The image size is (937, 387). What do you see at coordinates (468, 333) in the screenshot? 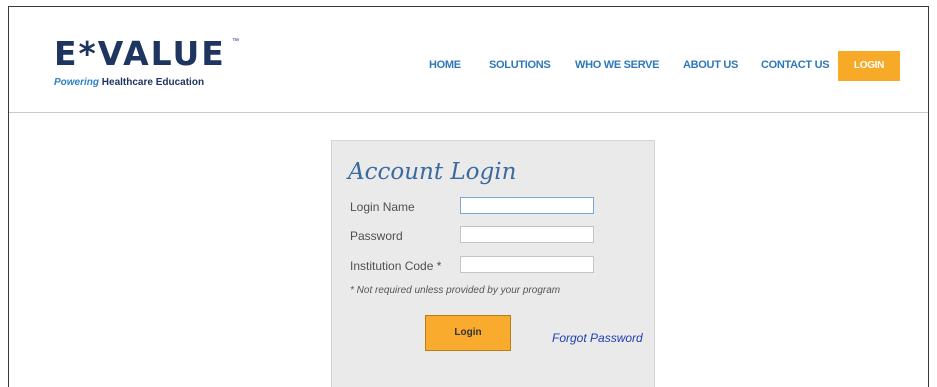
I see `login-submit-button: Login` at bounding box center [468, 333].